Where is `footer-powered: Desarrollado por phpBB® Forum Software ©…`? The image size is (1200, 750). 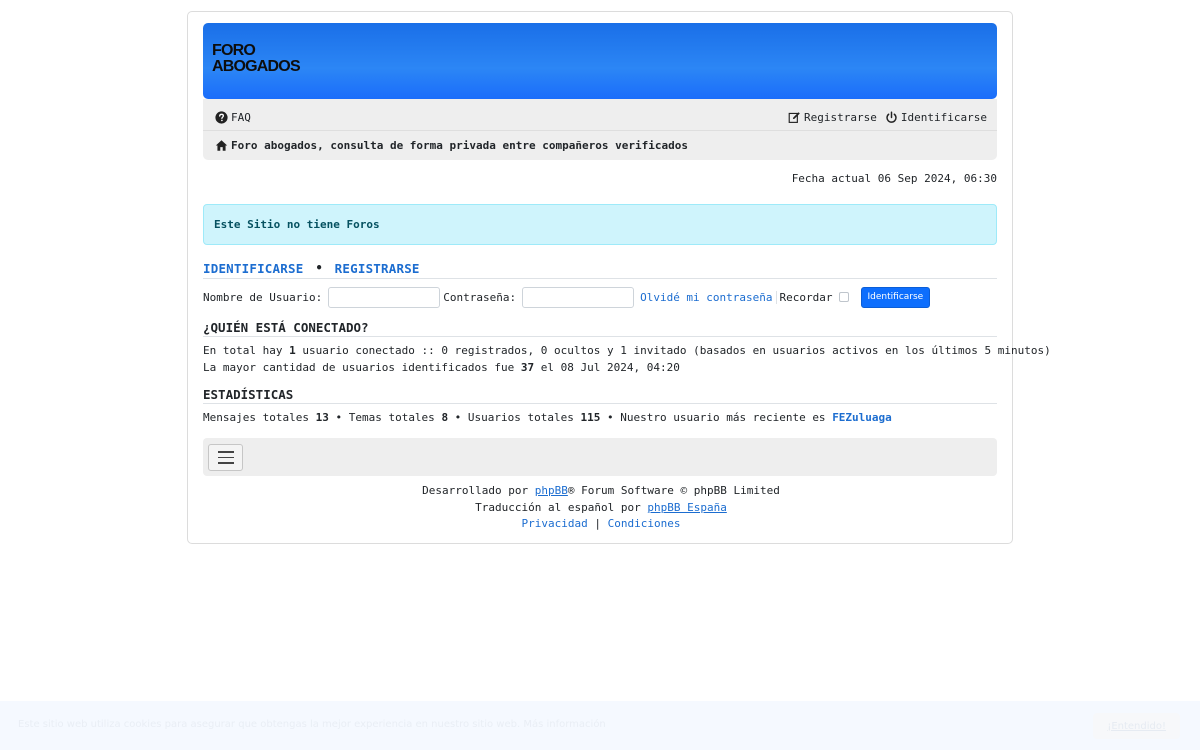
footer-powered: Desarrollado por phpBB® Forum Software ©… is located at coordinates (601, 490).